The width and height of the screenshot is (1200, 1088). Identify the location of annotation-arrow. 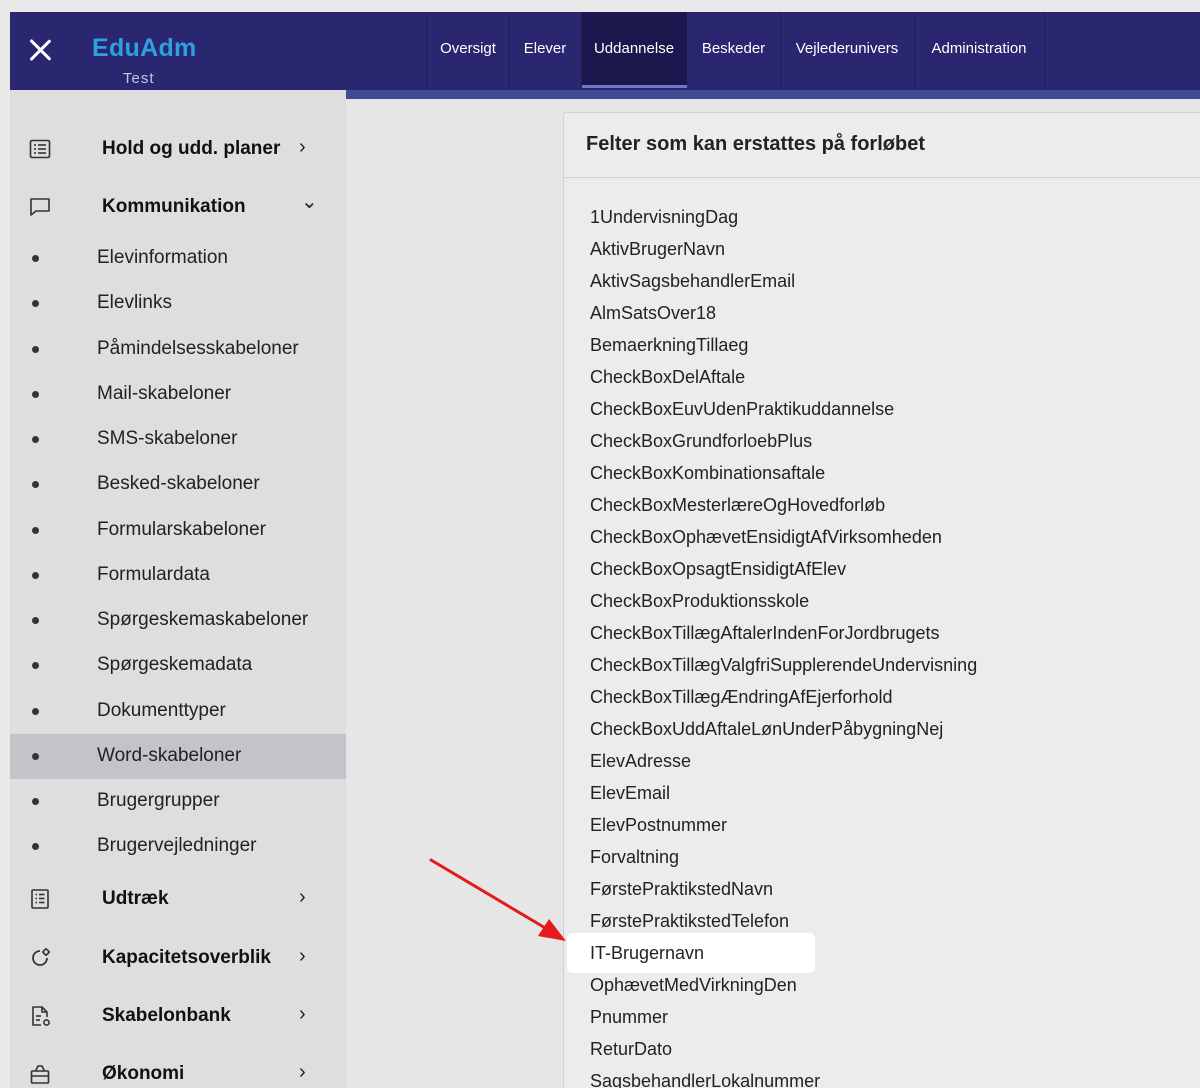
(497, 899).